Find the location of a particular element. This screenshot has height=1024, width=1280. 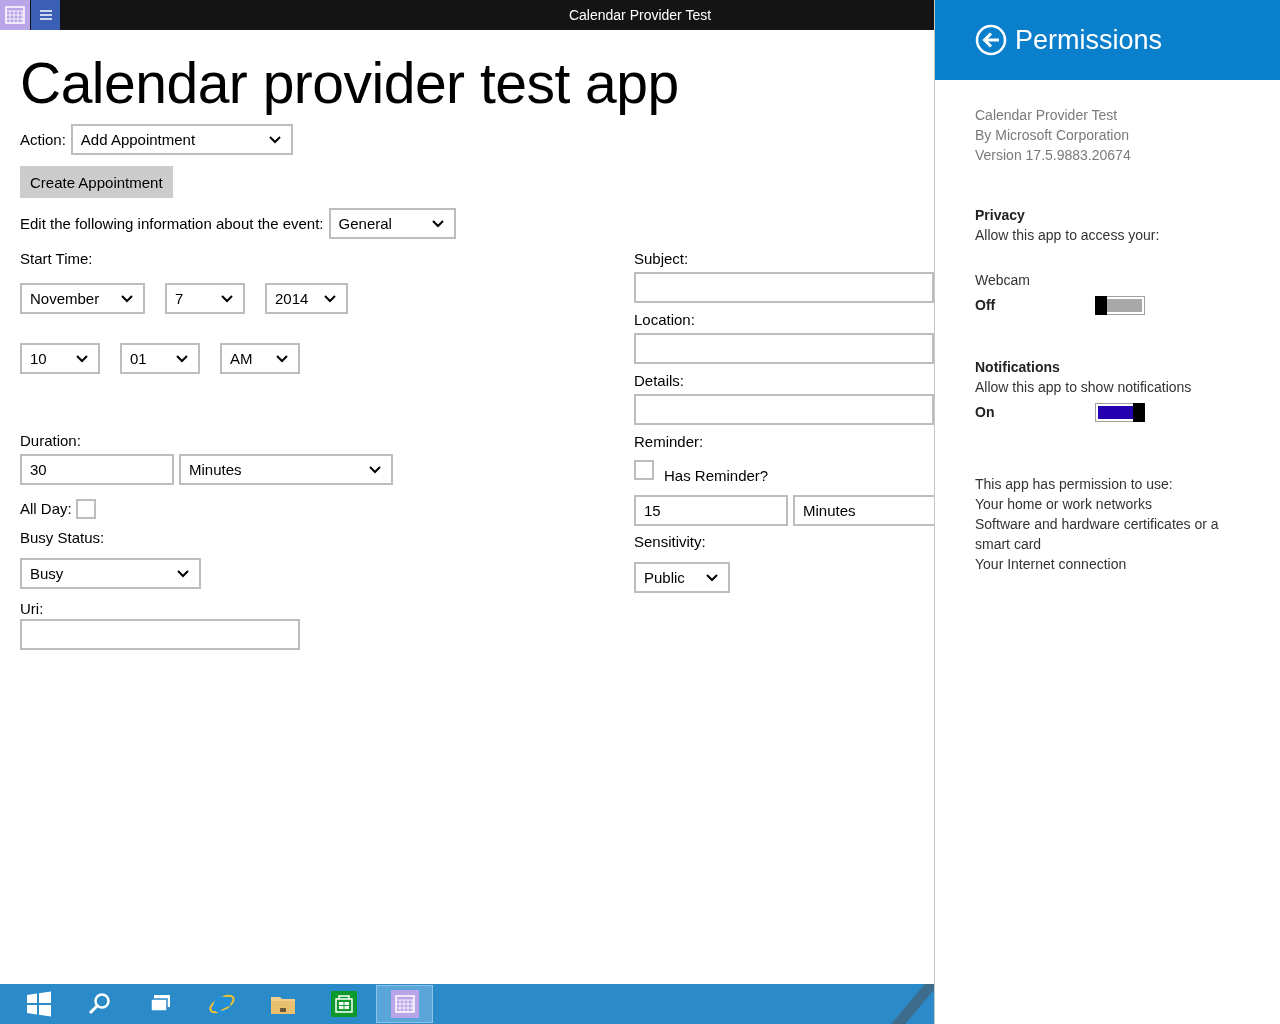

taskbar-button is located at coordinates (404, 1004).